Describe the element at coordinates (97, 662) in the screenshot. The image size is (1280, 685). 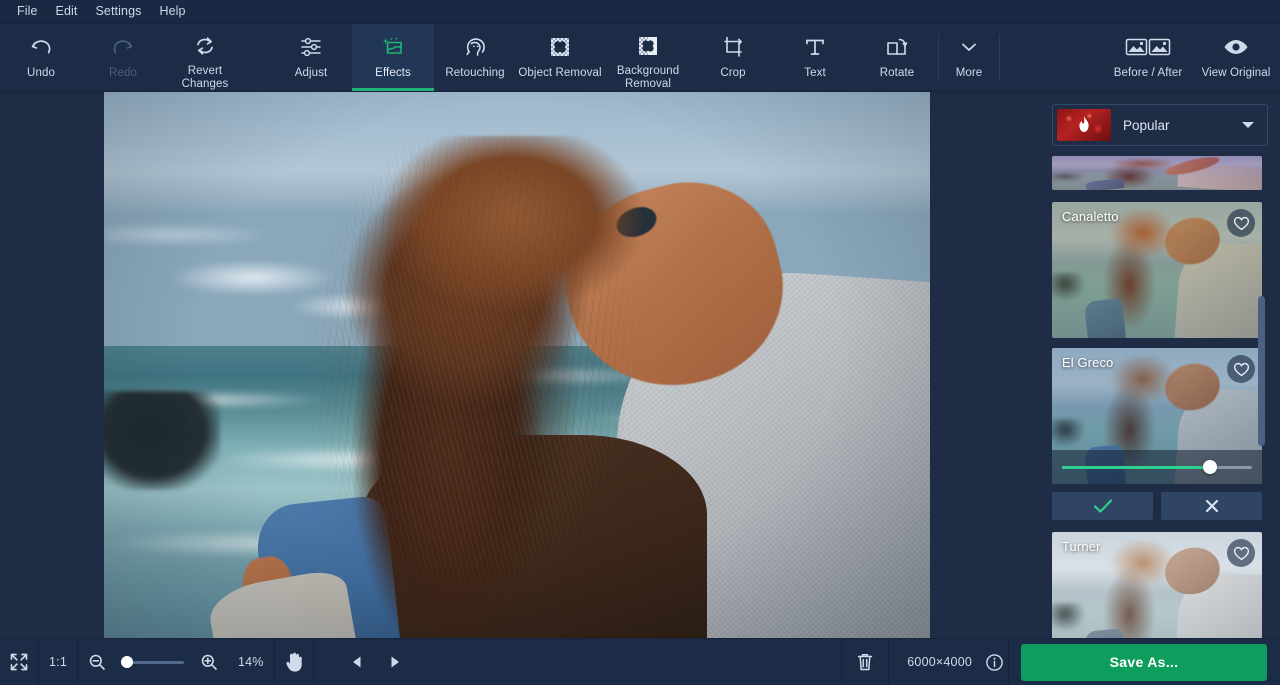
I see `zoom-out-button` at that location.